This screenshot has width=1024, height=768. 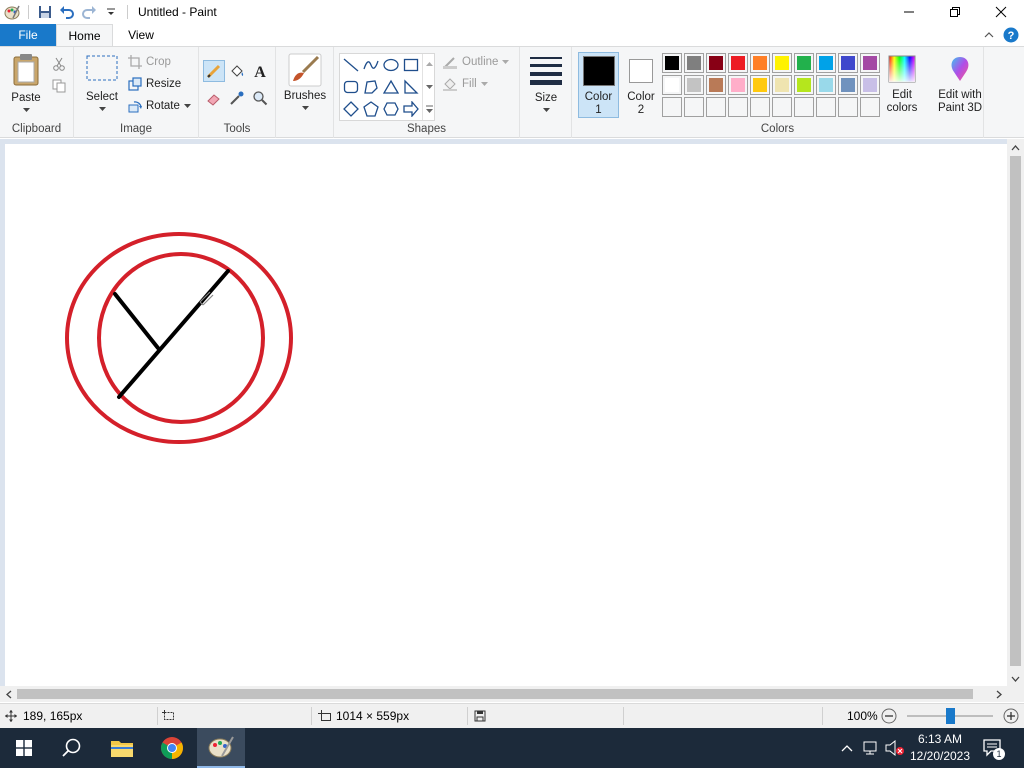 I want to click on rotate-button: Rotate, so click(x=161, y=106).